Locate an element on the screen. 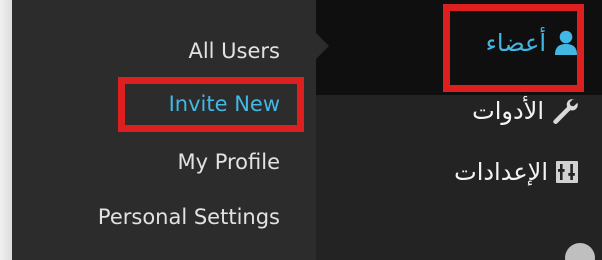 The height and width of the screenshot is (260, 602). sidebar-item-tools: الأدوات is located at coordinates (525, 111).